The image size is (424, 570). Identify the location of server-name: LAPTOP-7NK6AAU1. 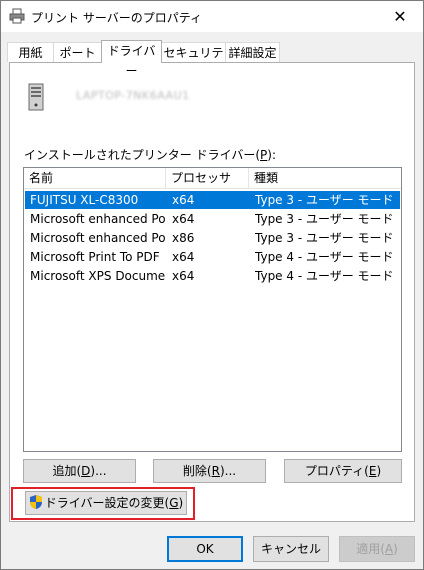
(133, 95).